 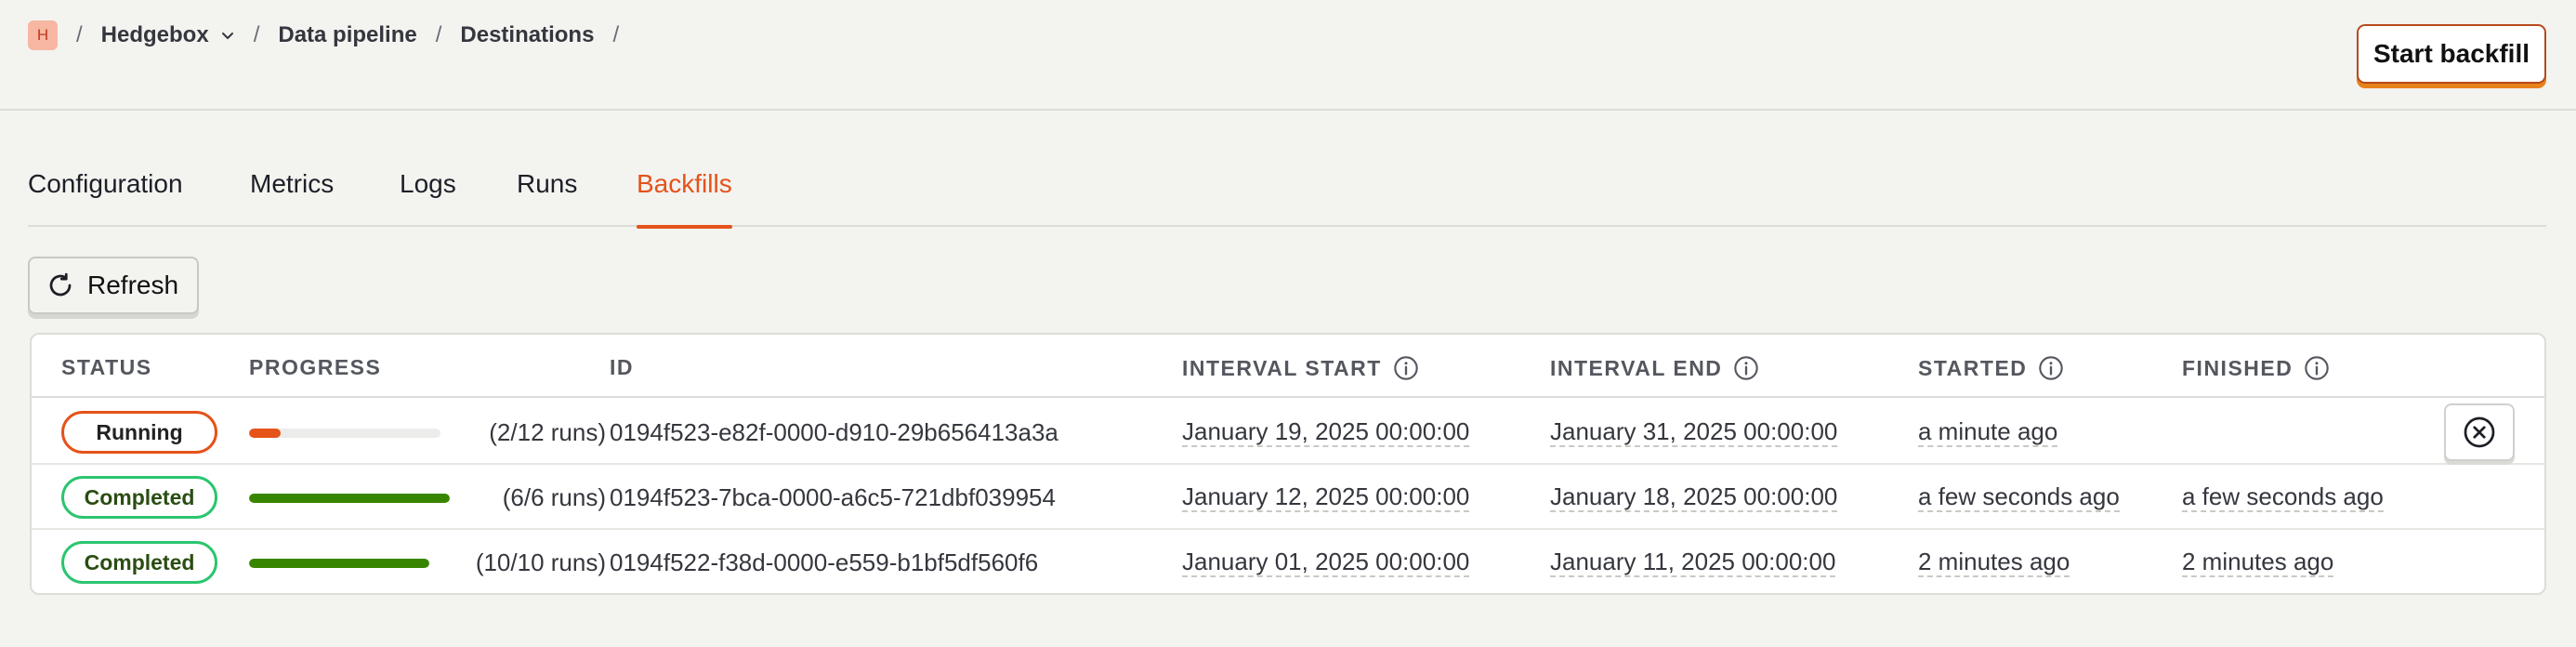 What do you see at coordinates (428, 196) in the screenshot?
I see `tab-logs: Logs` at bounding box center [428, 196].